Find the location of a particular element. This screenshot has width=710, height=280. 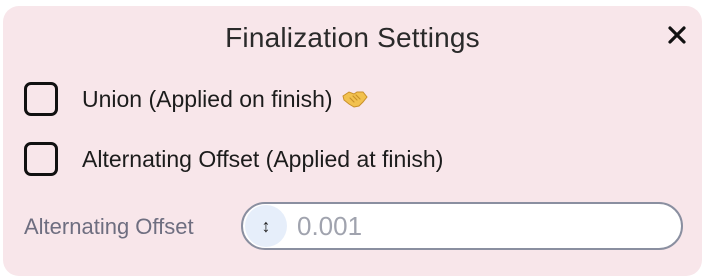

union-option: Union (Applied on finish) is located at coordinates (196, 99).